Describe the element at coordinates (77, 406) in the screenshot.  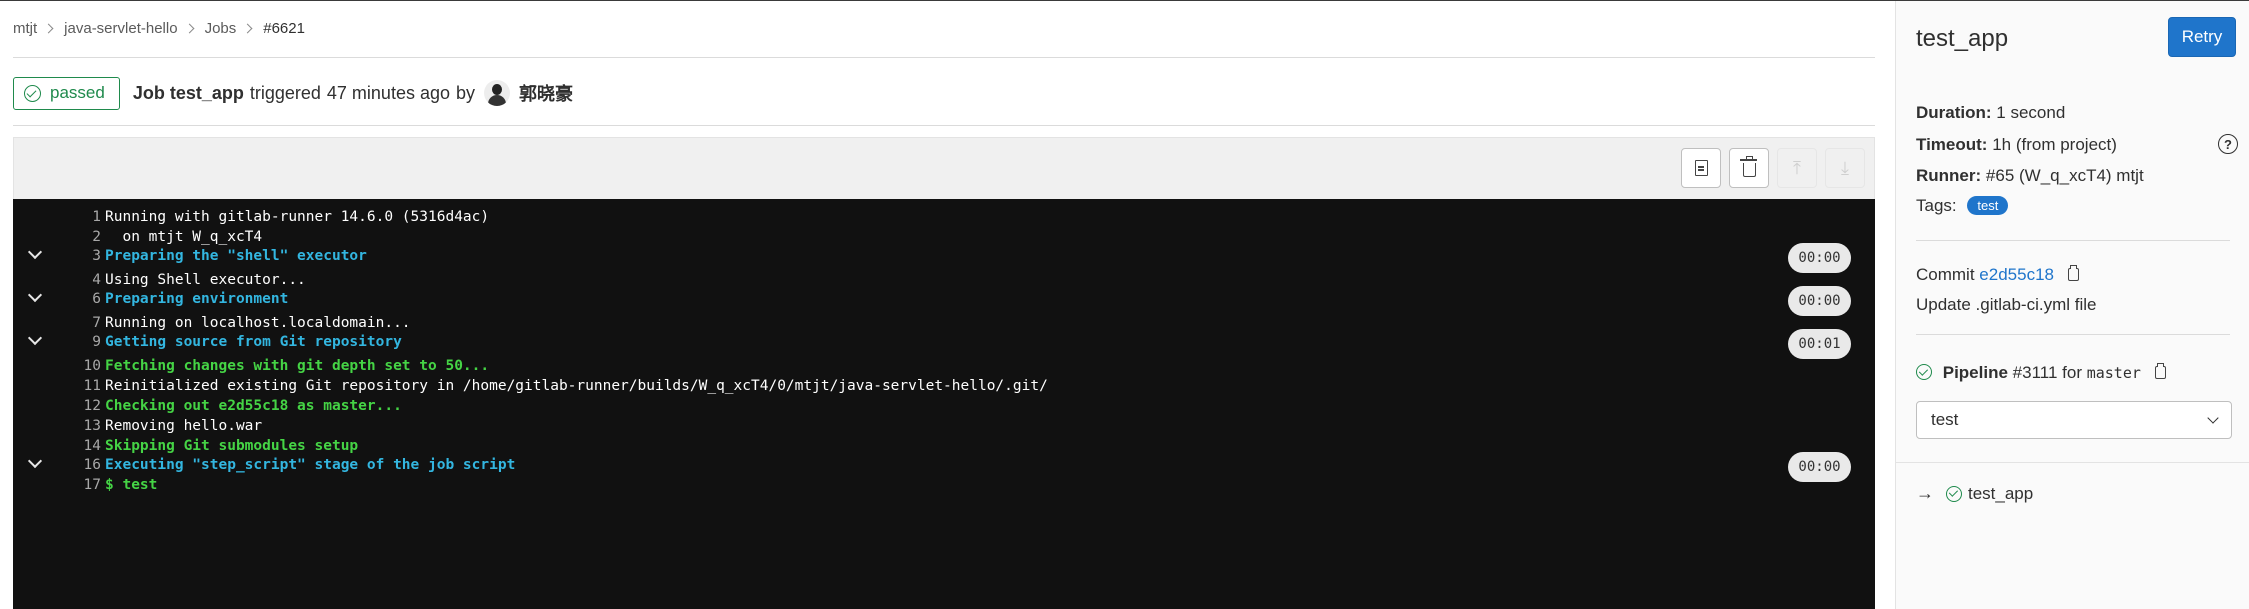
I see `log-line-number: 12` at that location.